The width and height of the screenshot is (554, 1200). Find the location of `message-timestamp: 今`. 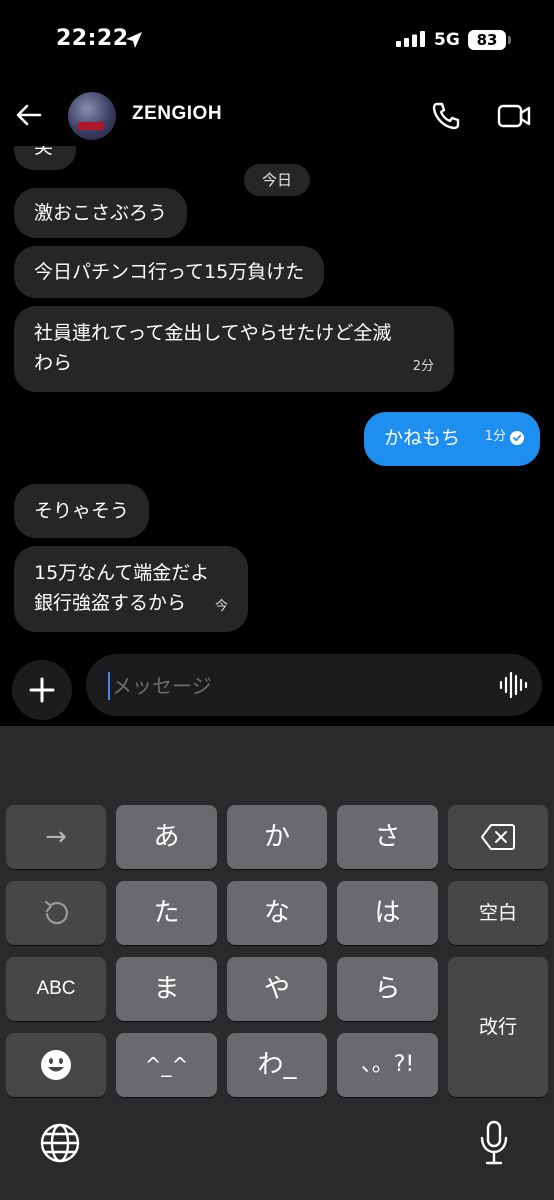

message-timestamp: 今 is located at coordinates (221, 606).